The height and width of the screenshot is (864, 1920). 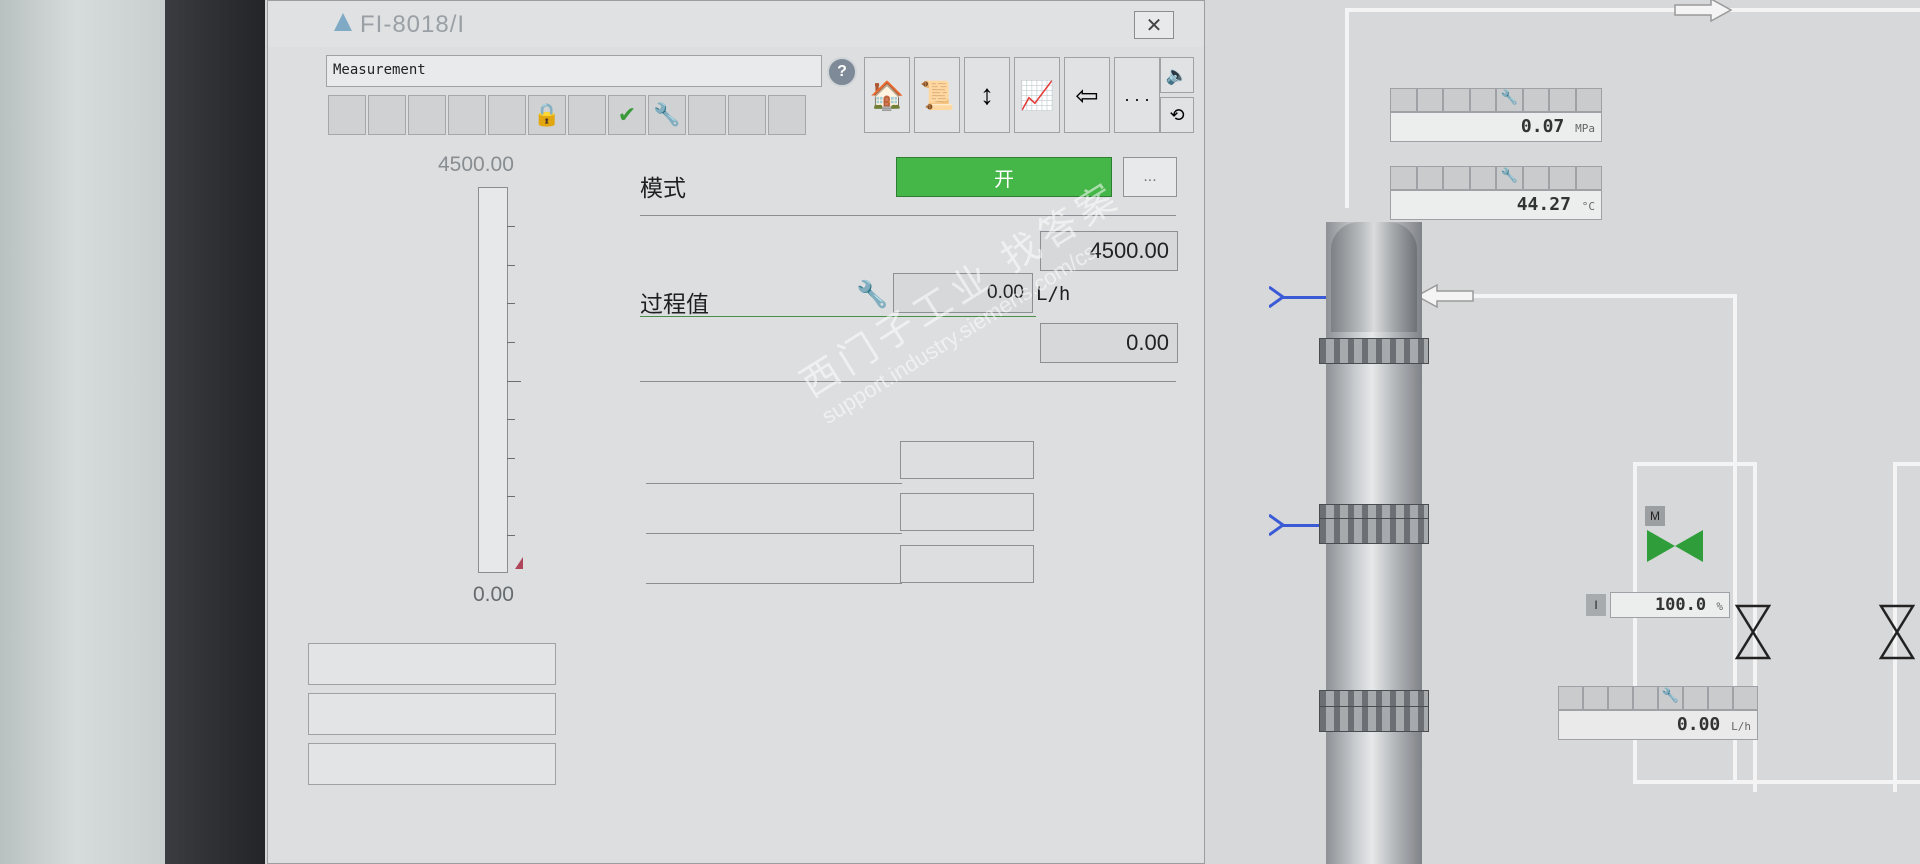 What do you see at coordinates (567, 115) in the screenshot?
I see `status-bar: 🔒 ✔ 🔧` at bounding box center [567, 115].